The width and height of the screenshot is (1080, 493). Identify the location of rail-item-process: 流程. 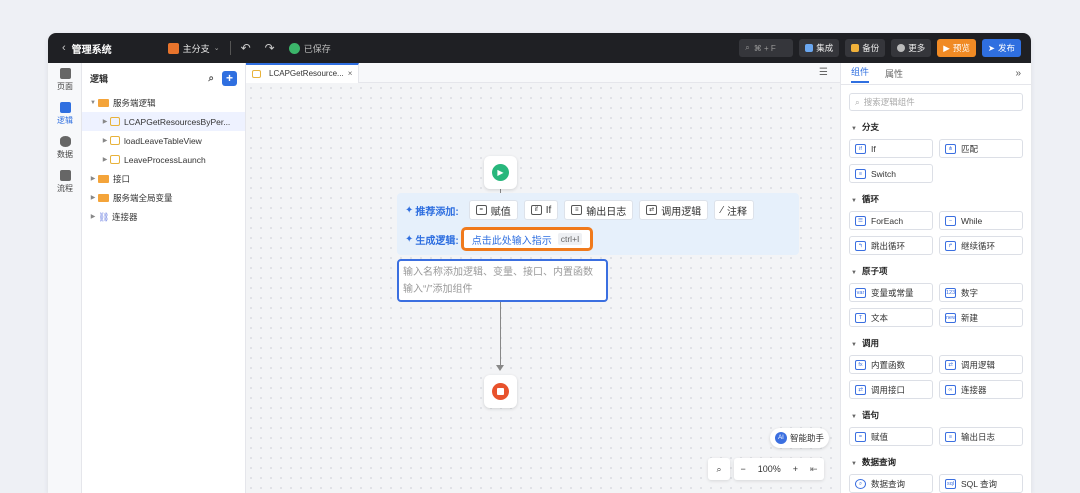
(65, 182).